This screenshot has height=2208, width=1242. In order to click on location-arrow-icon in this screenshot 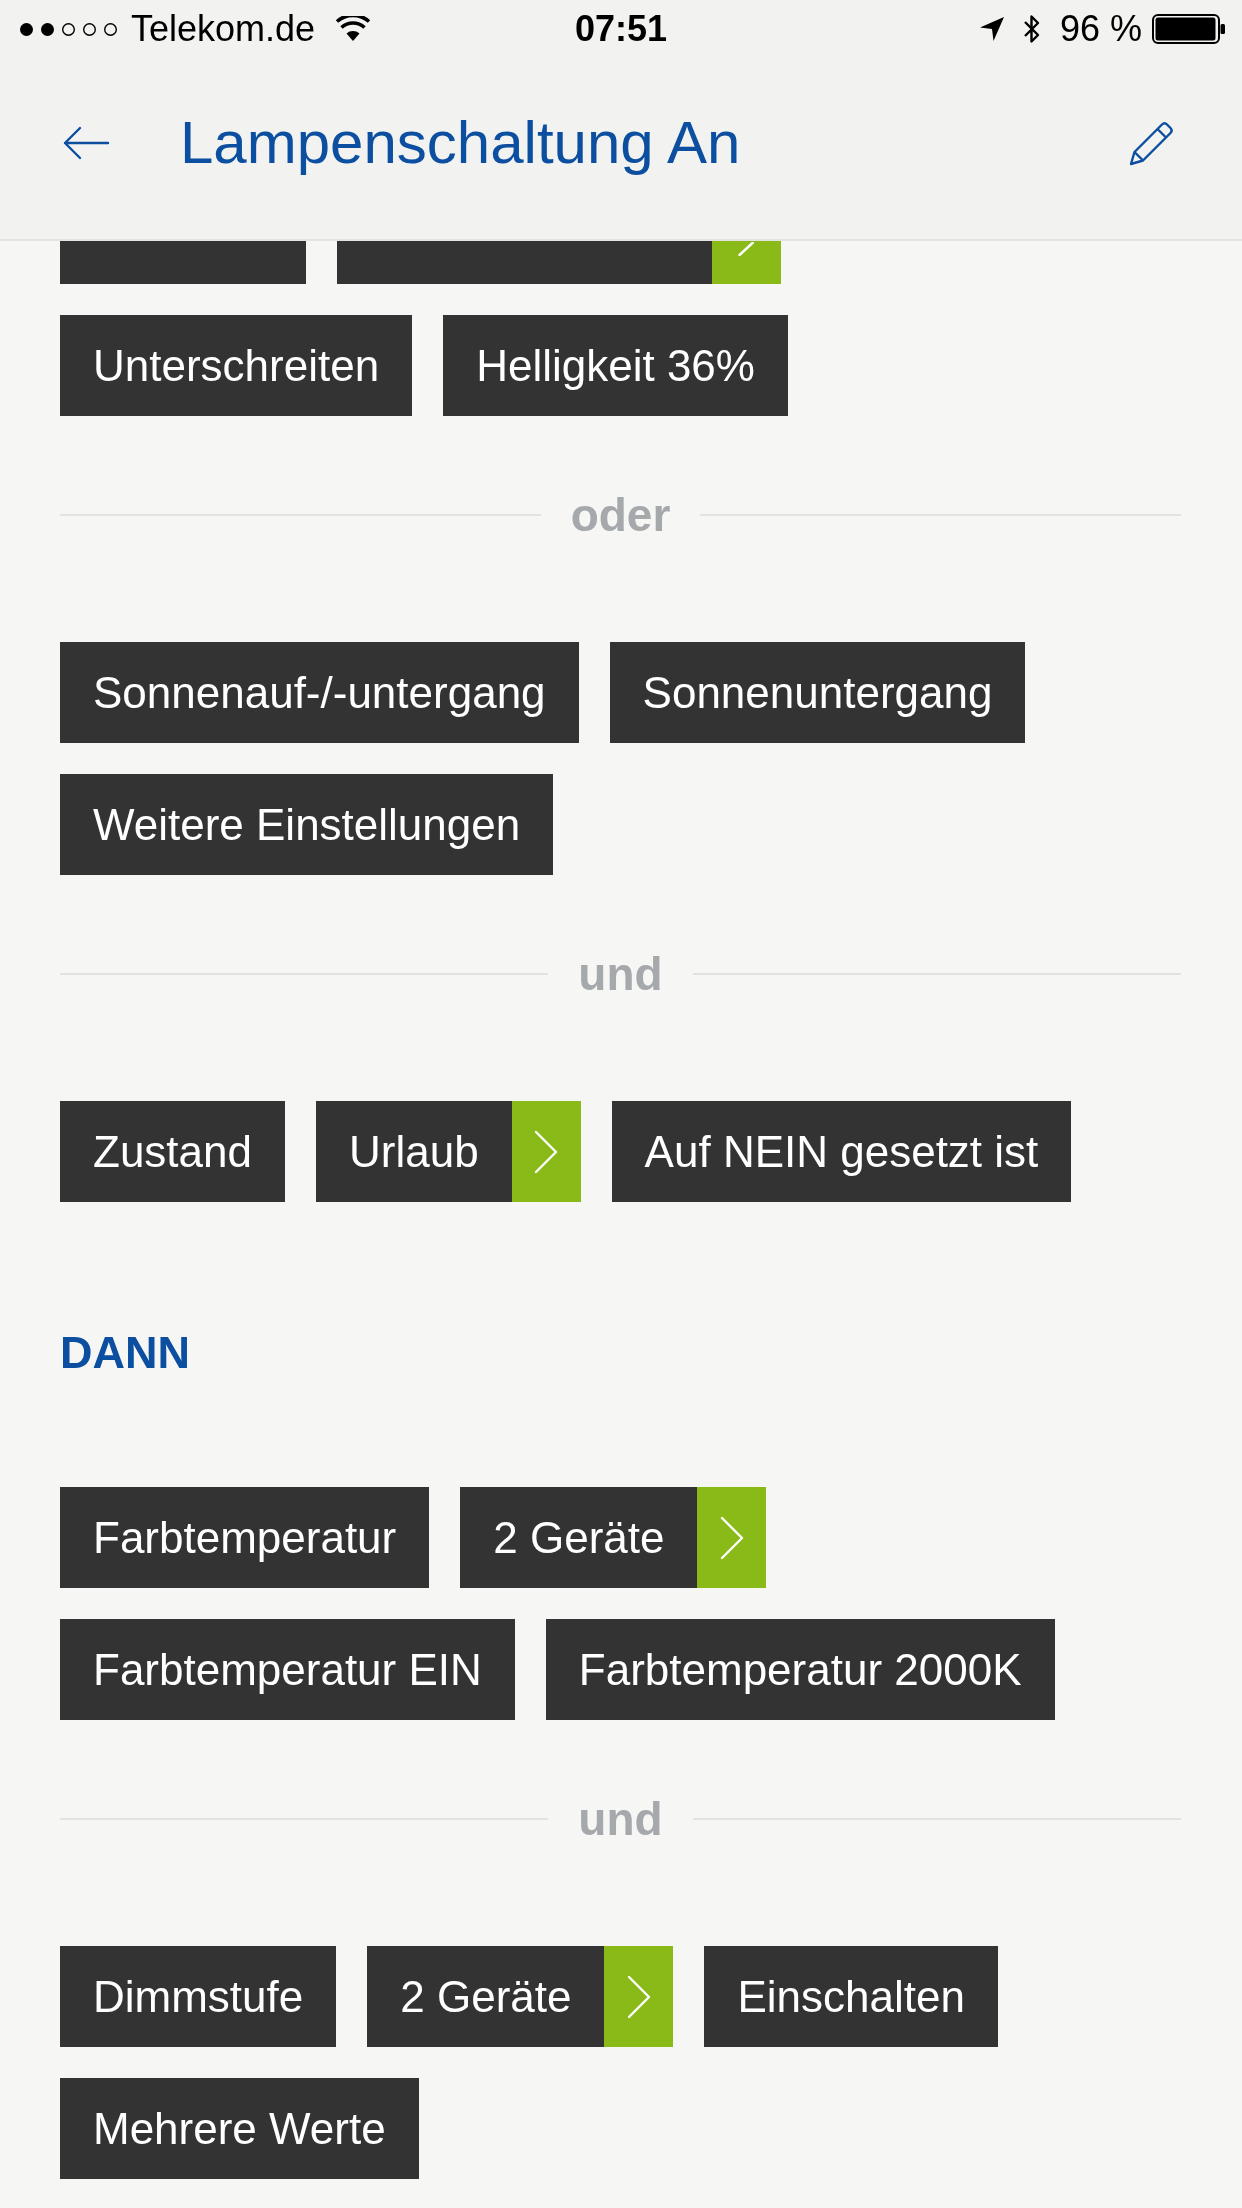, I will do `click(991, 29)`.